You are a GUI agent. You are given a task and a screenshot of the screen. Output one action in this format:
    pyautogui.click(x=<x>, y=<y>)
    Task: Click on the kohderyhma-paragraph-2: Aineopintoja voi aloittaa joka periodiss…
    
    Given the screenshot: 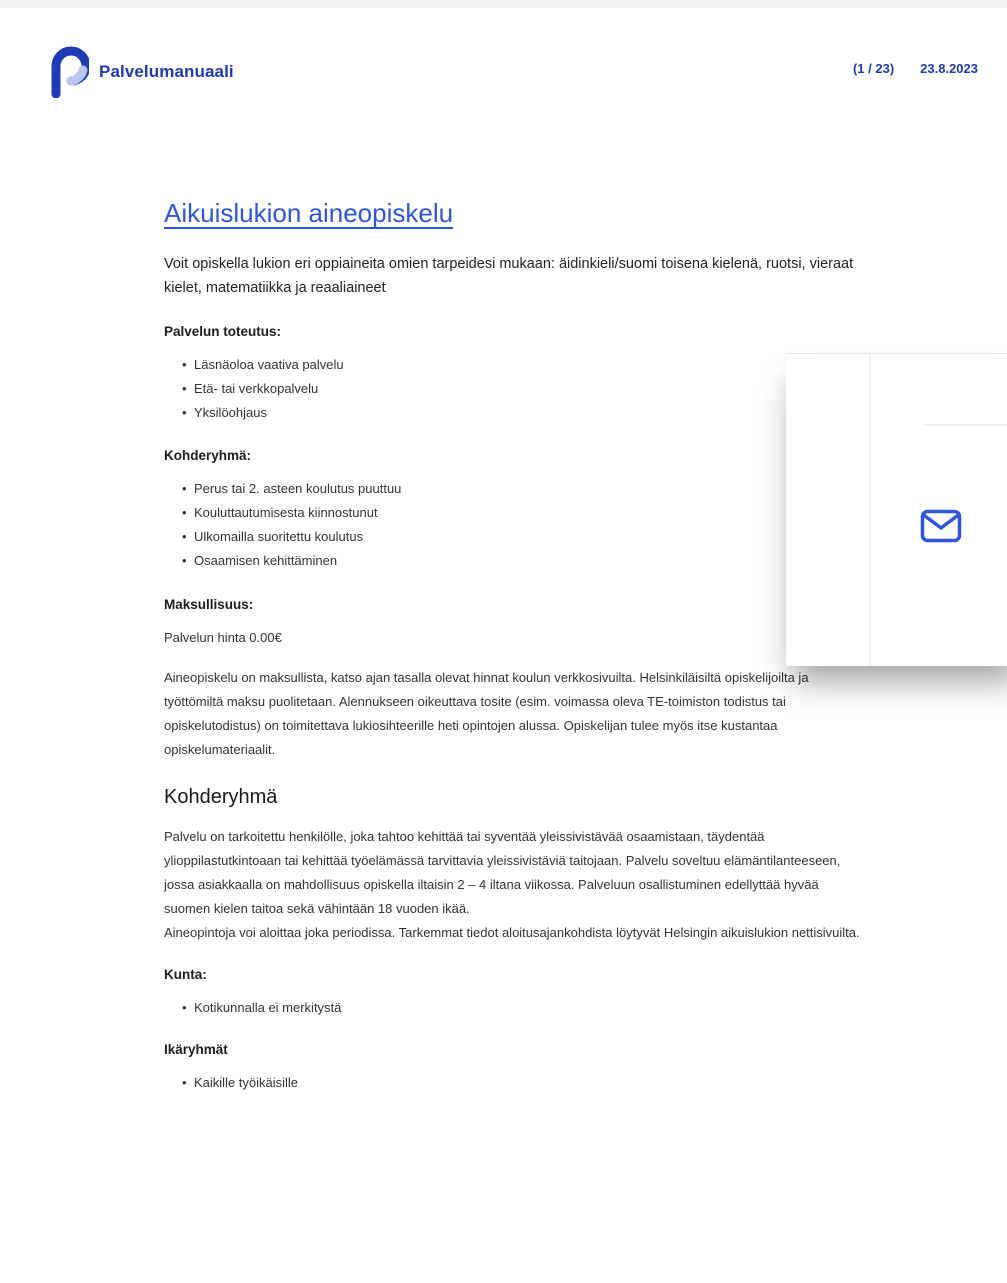 What is the action you would take?
    pyautogui.click(x=512, y=932)
    